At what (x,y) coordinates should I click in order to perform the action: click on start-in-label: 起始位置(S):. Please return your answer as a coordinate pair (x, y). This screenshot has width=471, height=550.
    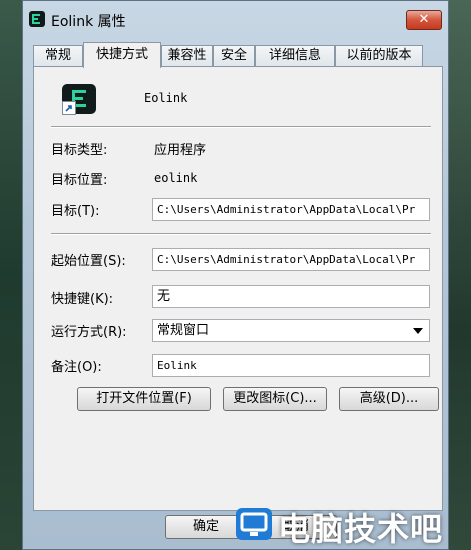
    Looking at the image, I should click on (88, 261).